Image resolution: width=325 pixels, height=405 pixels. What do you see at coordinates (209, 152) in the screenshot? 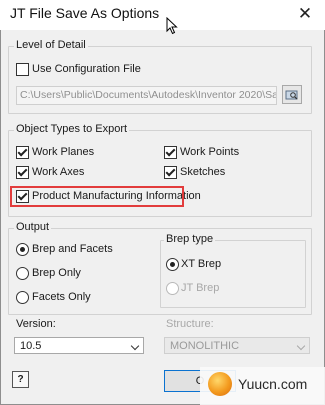
I see `work-points-label: Work Points` at bounding box center [209, 152].